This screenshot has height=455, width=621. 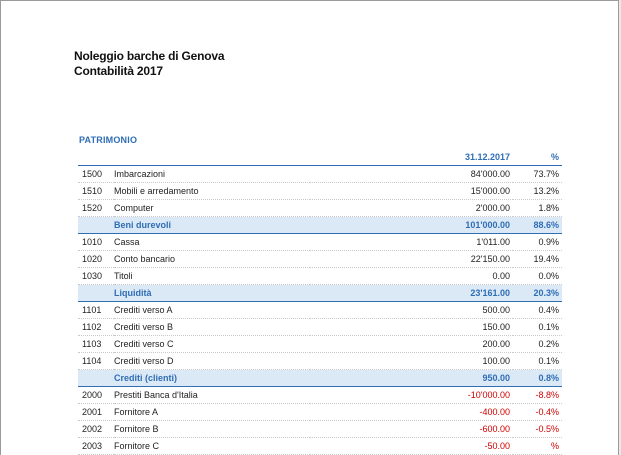 What do you see at coordinates (411, 327) in the screenshot?
I see `row-amount: 150.00` at bounding box center [411, 327].